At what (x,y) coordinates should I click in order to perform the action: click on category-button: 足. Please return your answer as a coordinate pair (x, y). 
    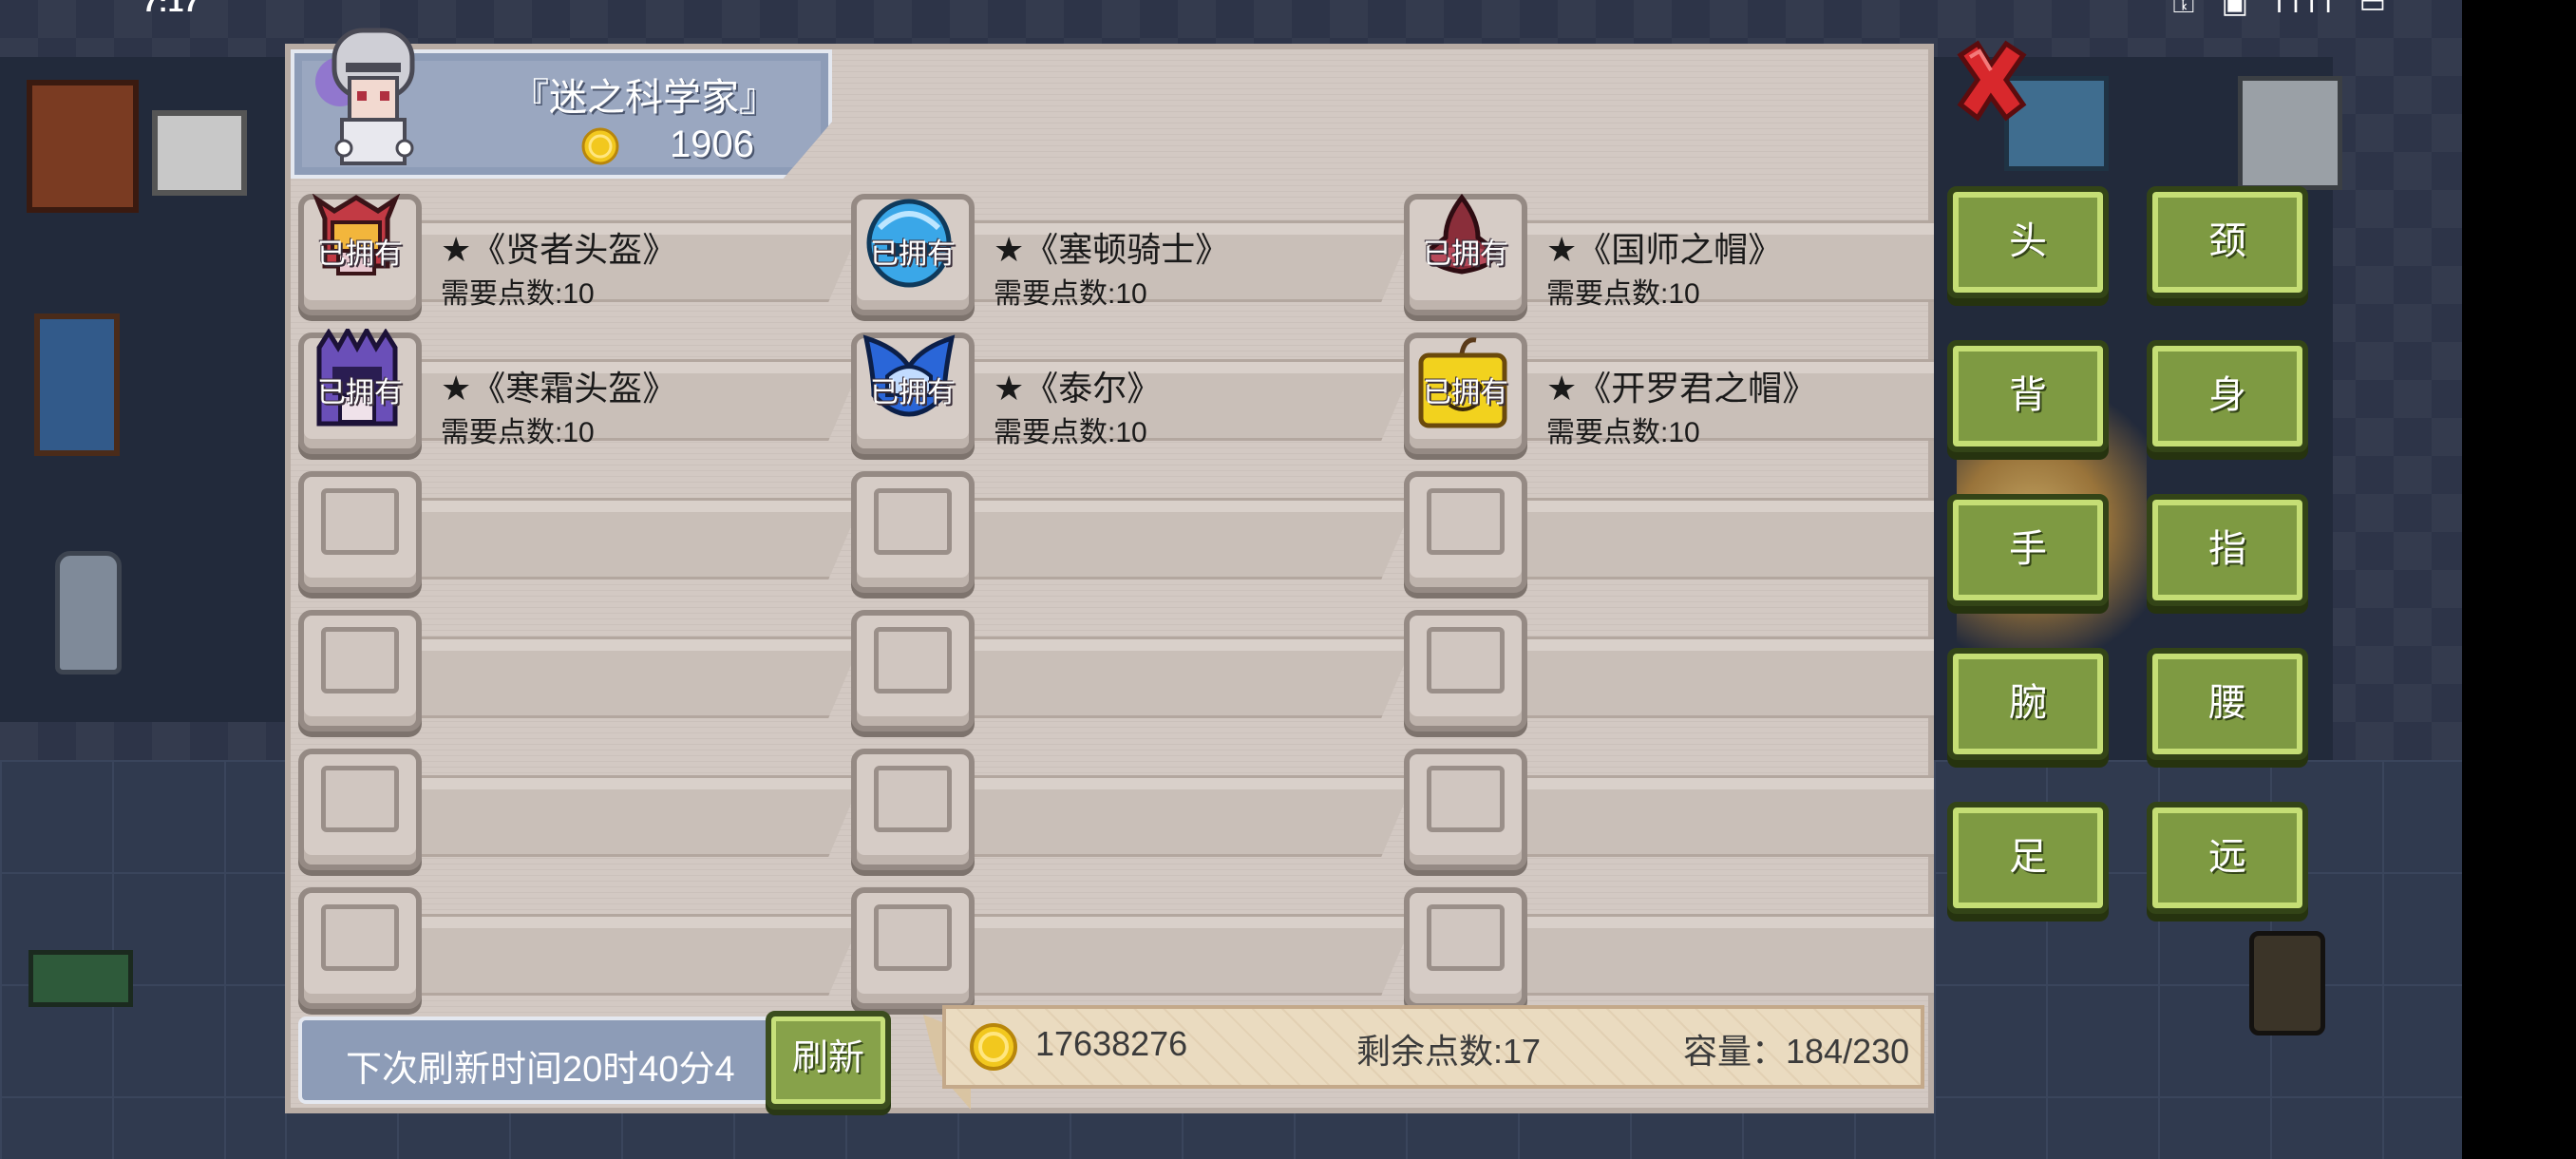
    Looking at the image, I should click on (2028, 858).